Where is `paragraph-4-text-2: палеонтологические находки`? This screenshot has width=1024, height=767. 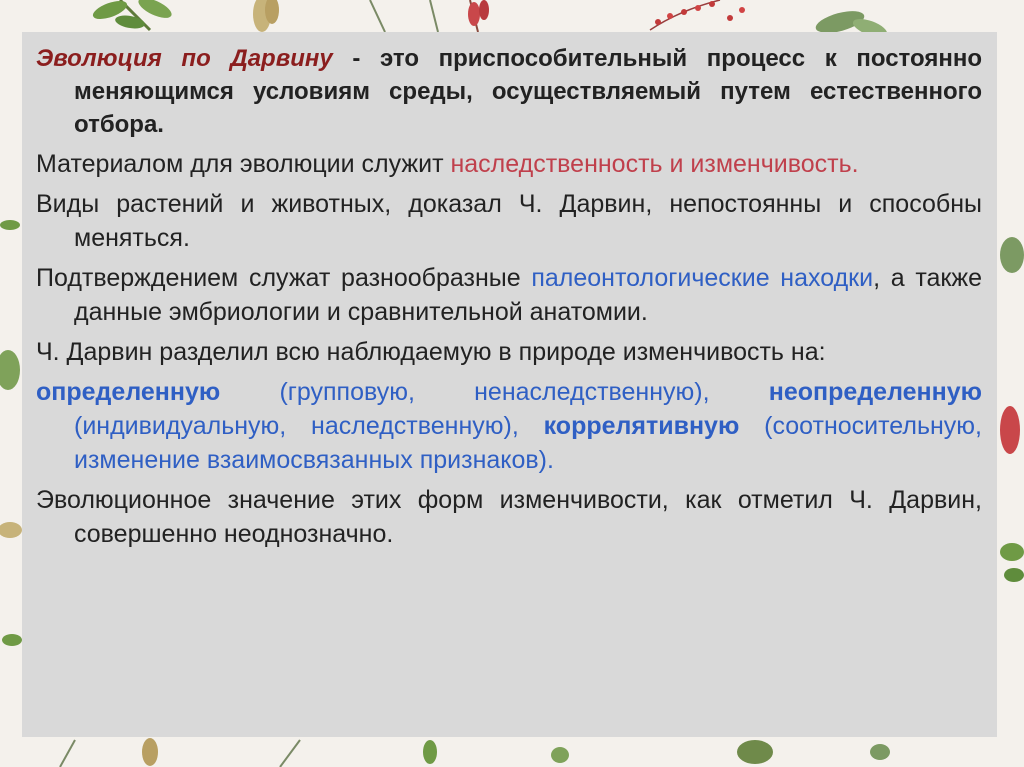
paragraph-4-text-2: палеонтологические находки is located at coordinates (702, 278).